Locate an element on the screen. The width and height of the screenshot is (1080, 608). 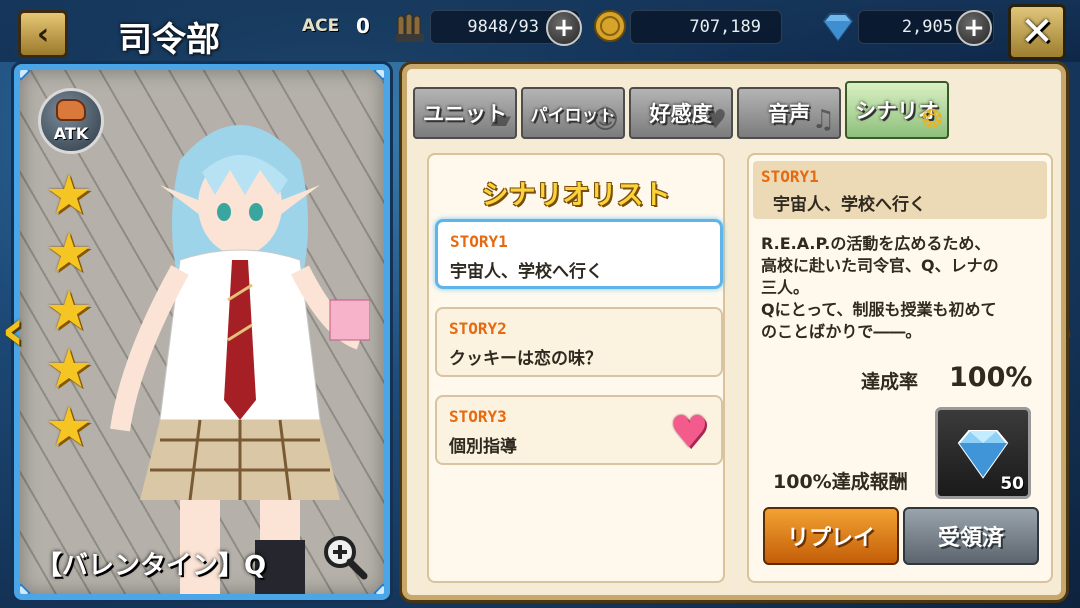
tab-unit: ユニット ▰ is located at coordinates (465, 113).